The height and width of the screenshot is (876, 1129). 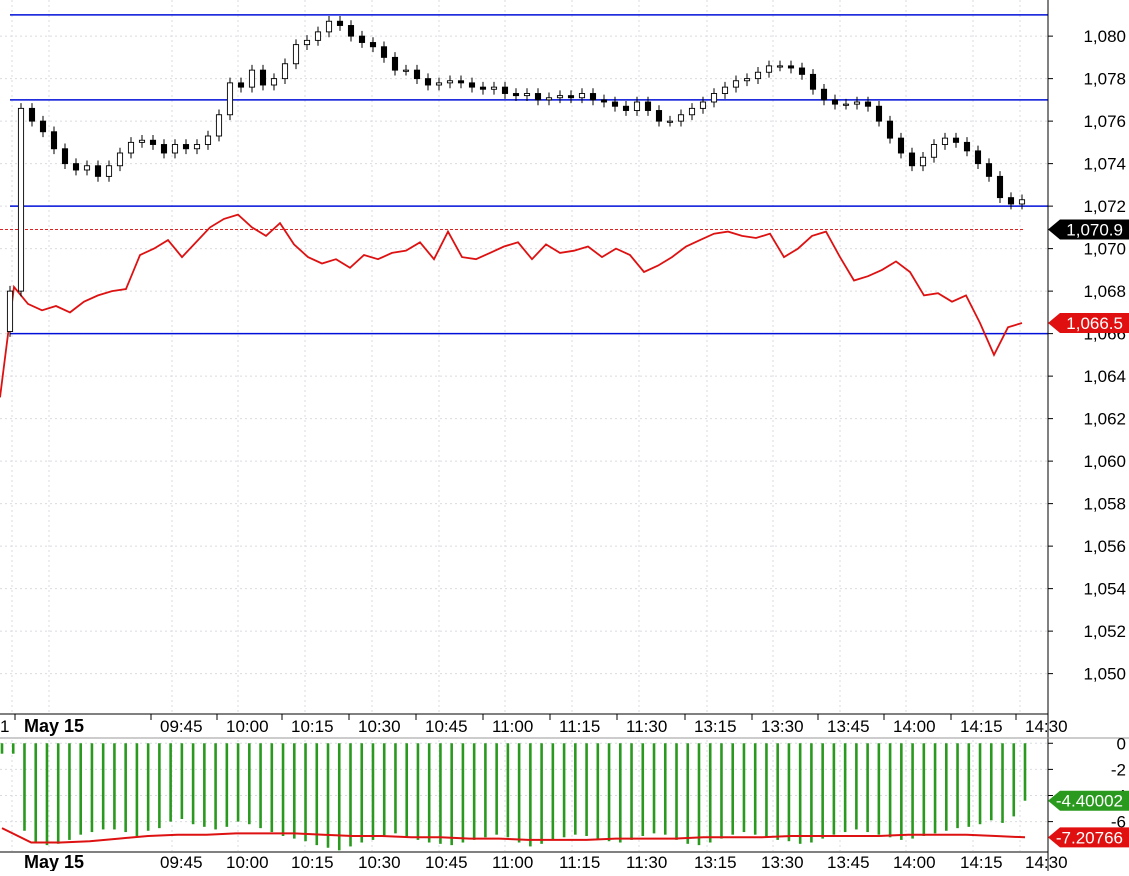 What do you see at coordinates (579, 726) in the screenshot?
I see `time-axis-label: 11:15` at bounding box center [579, 726].